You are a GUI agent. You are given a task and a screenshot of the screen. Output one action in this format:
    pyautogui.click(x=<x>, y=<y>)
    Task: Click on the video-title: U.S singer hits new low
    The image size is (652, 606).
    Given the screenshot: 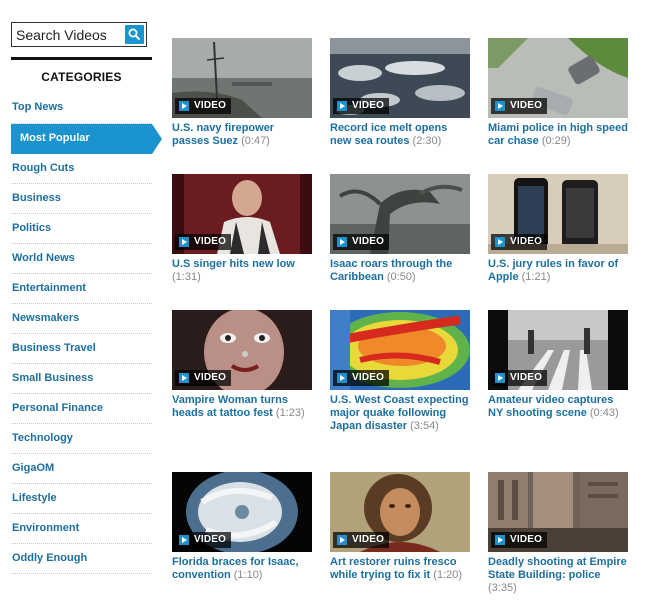 What is the action you would take?
    pyautogui.click(x=233, y=264)
    